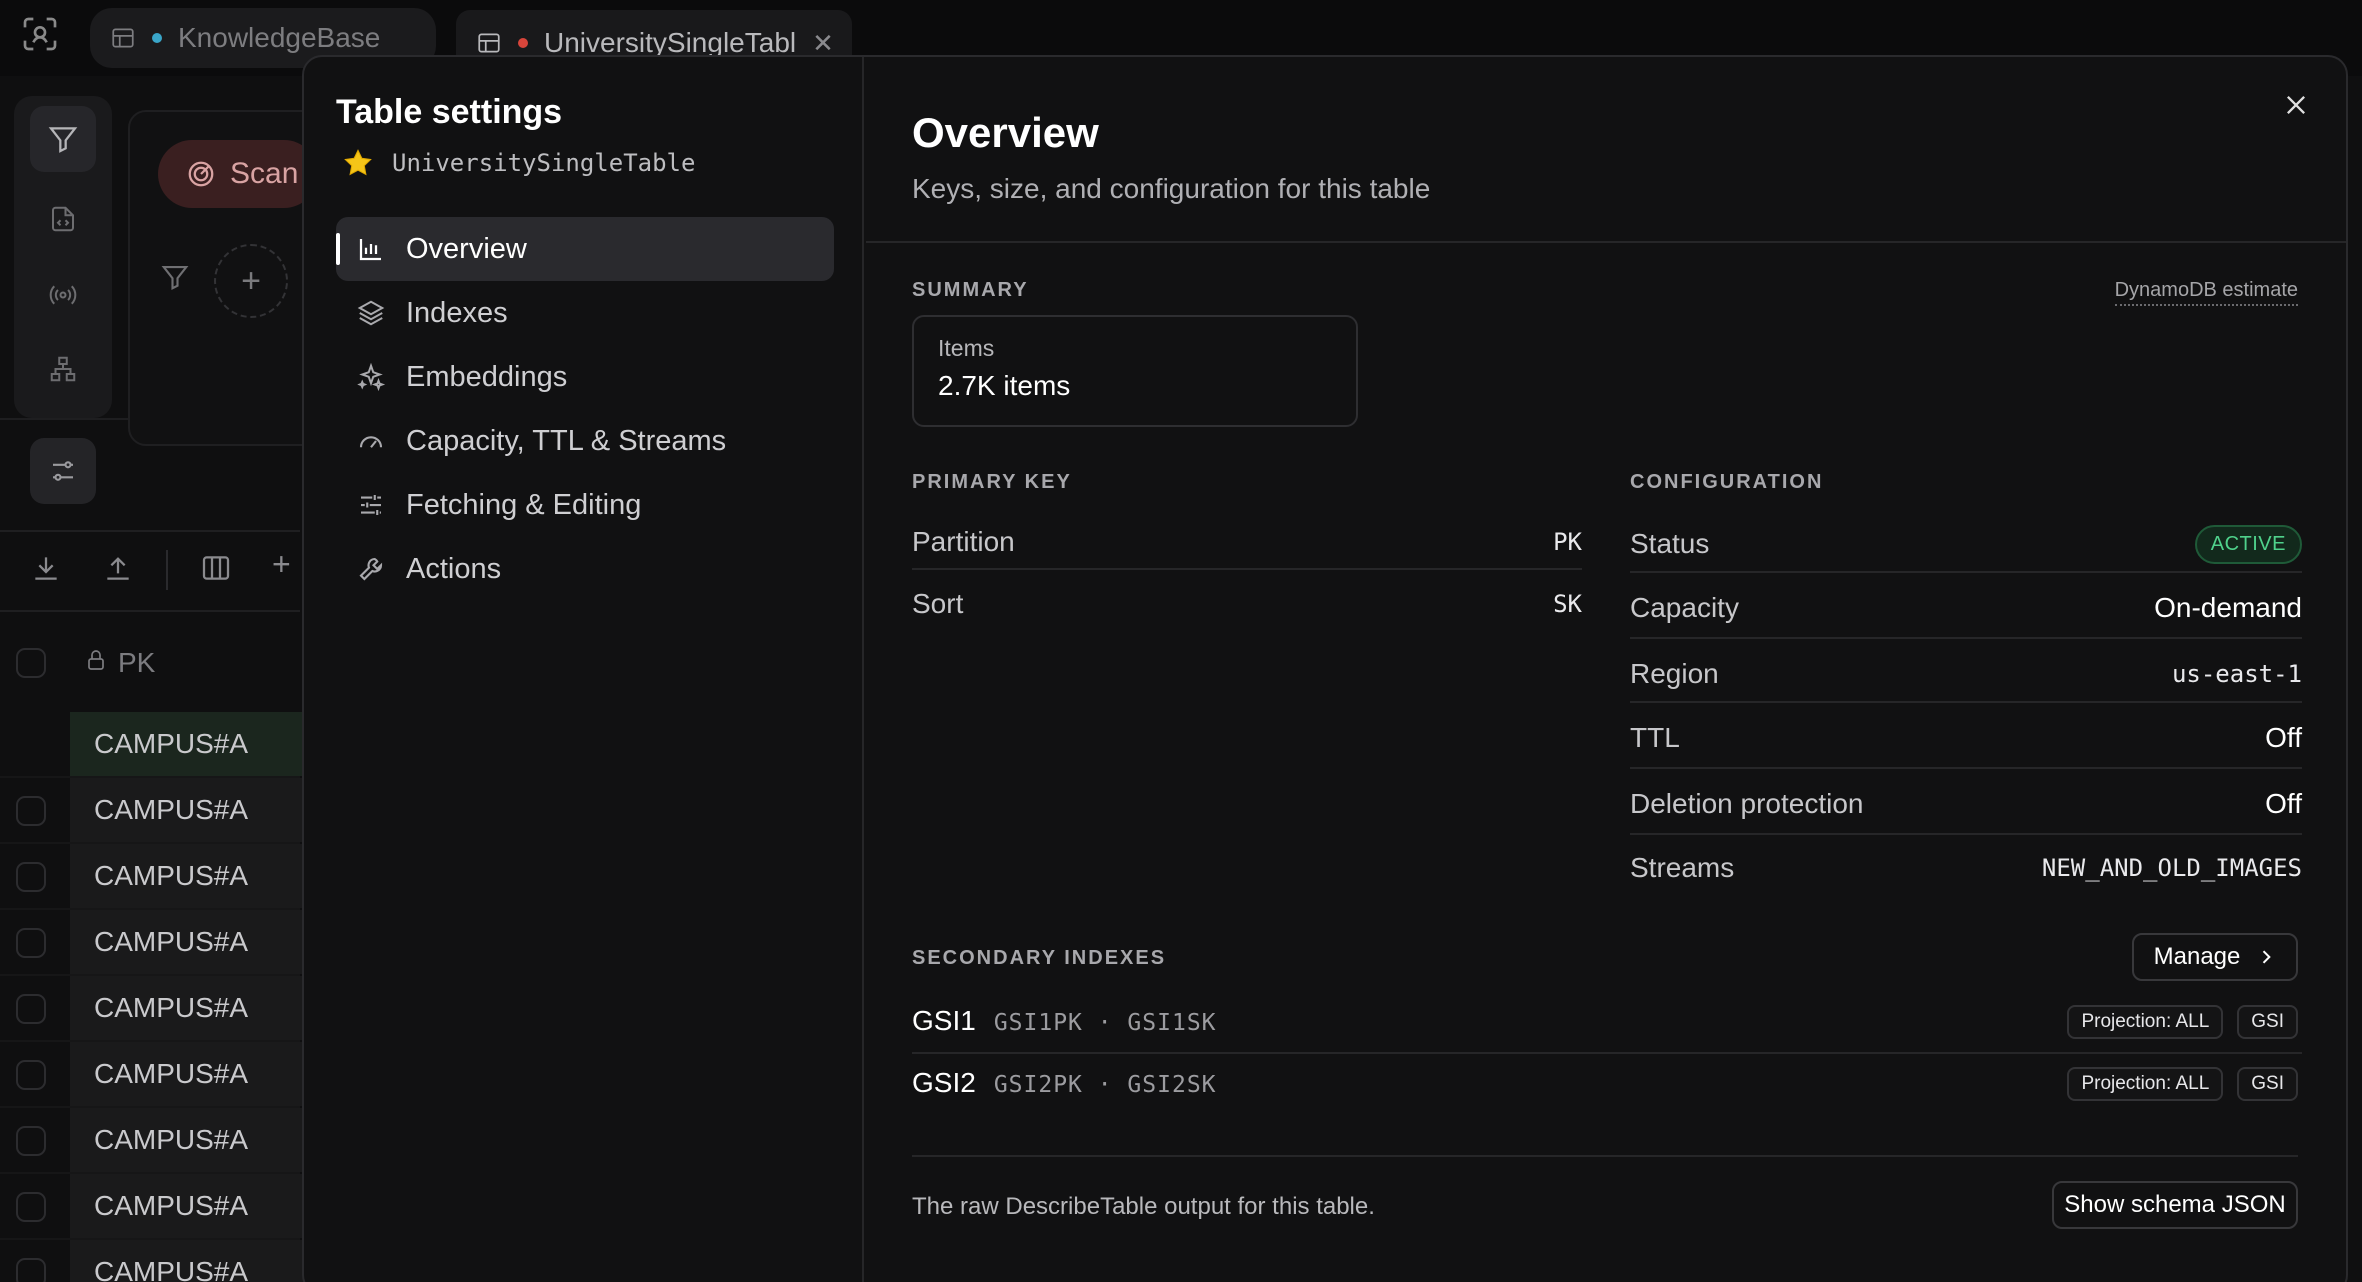  Describe the element at coordinates (40, 34) in the screenshot. I see `scan-frame-icon` at that location.